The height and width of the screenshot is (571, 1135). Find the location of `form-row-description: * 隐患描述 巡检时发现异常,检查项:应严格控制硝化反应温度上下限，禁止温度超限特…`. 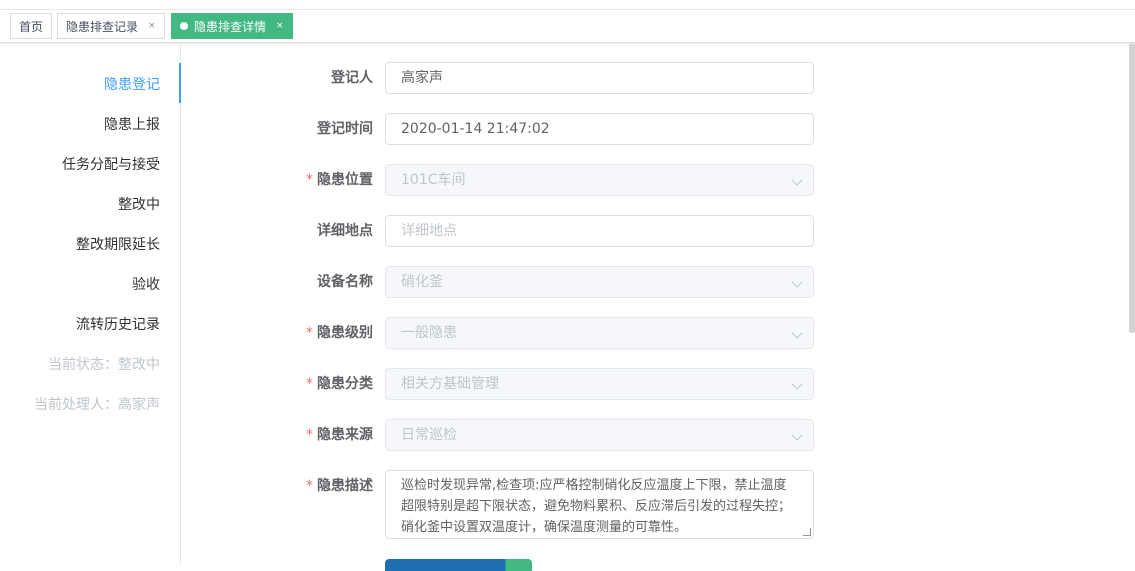

form-row-description: * 隐患描述 巡检时发现异常,检查项:应严格控制硝化反应温度上下限，禁止温度超限特… is located at coordinates (555, 505).